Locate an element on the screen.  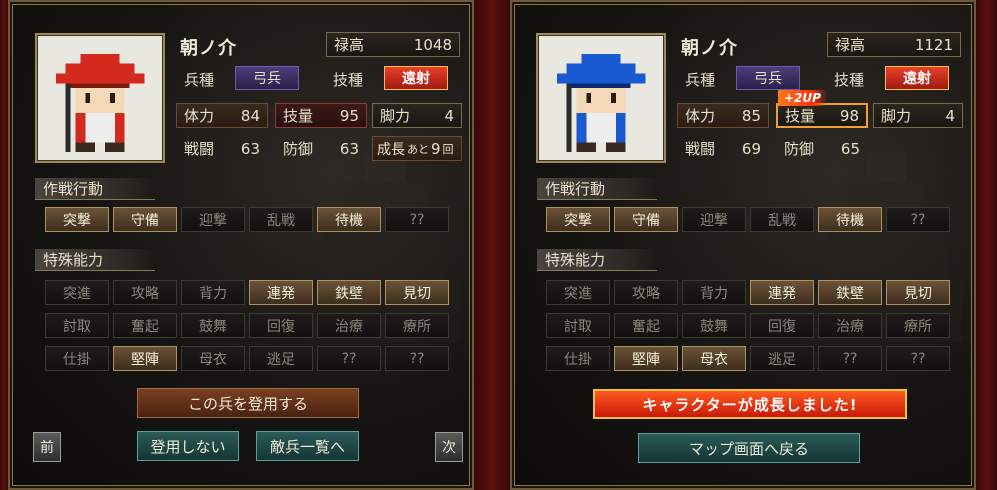
stat-value: 98 is located at coordinates (849, 115).